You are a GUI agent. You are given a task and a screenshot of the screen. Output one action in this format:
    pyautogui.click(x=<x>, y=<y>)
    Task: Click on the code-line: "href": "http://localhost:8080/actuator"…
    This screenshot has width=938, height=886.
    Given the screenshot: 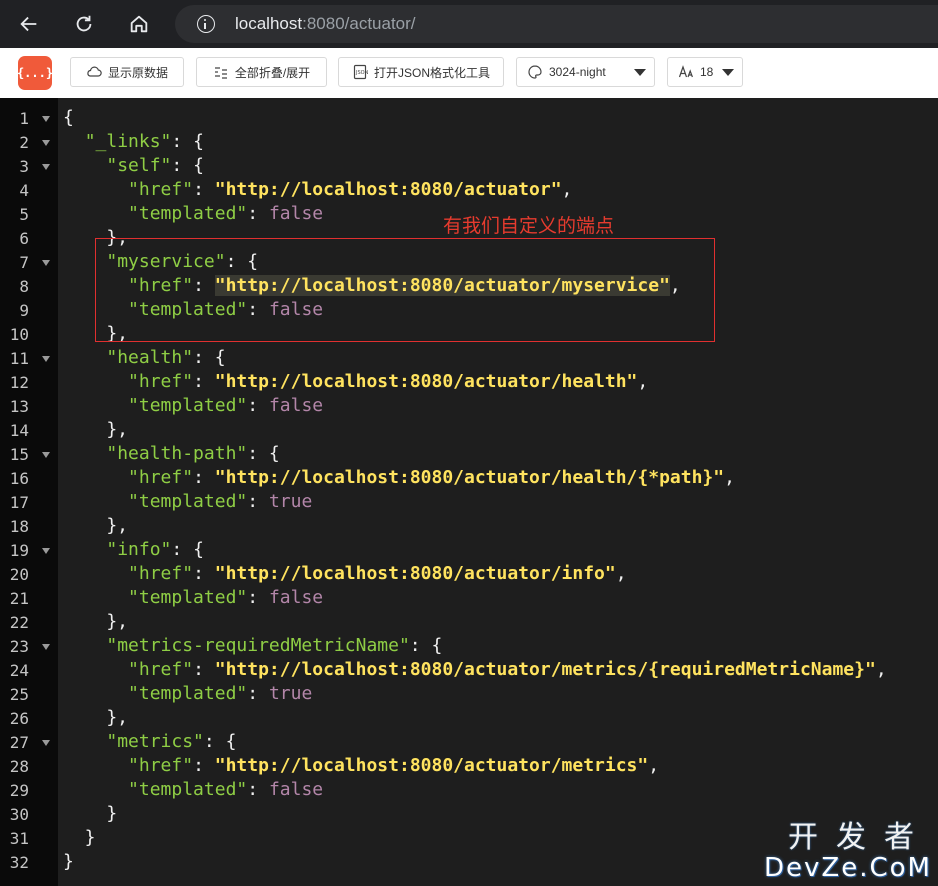 What is the action you would take?
    pyautogui.click(x=317, y=190)
    